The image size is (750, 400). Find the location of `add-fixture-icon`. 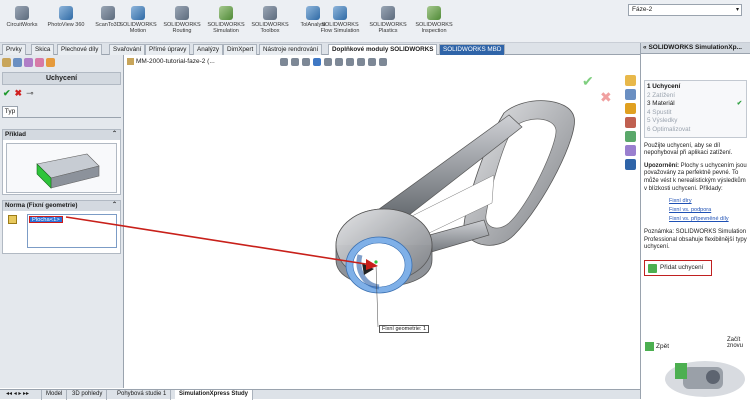

add-fixture-icon is located at coordinates (652, 268).